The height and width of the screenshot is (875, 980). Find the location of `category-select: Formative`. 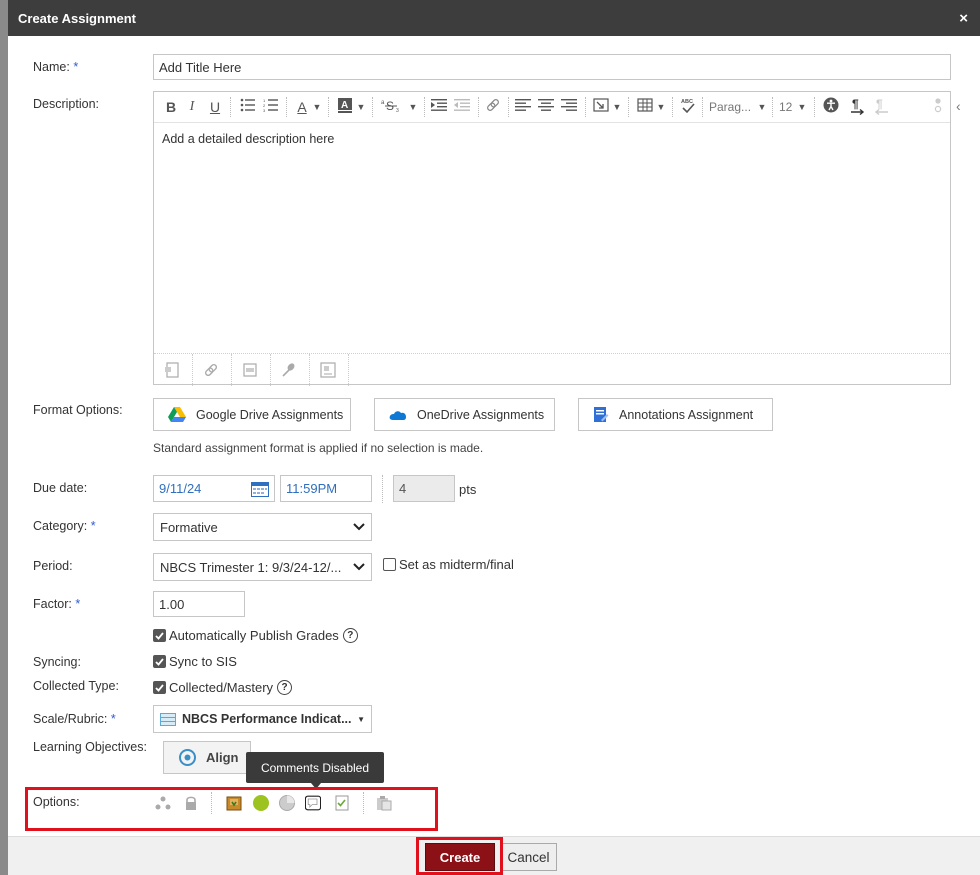

category-select: Formative is located at coordinates (262, 527).